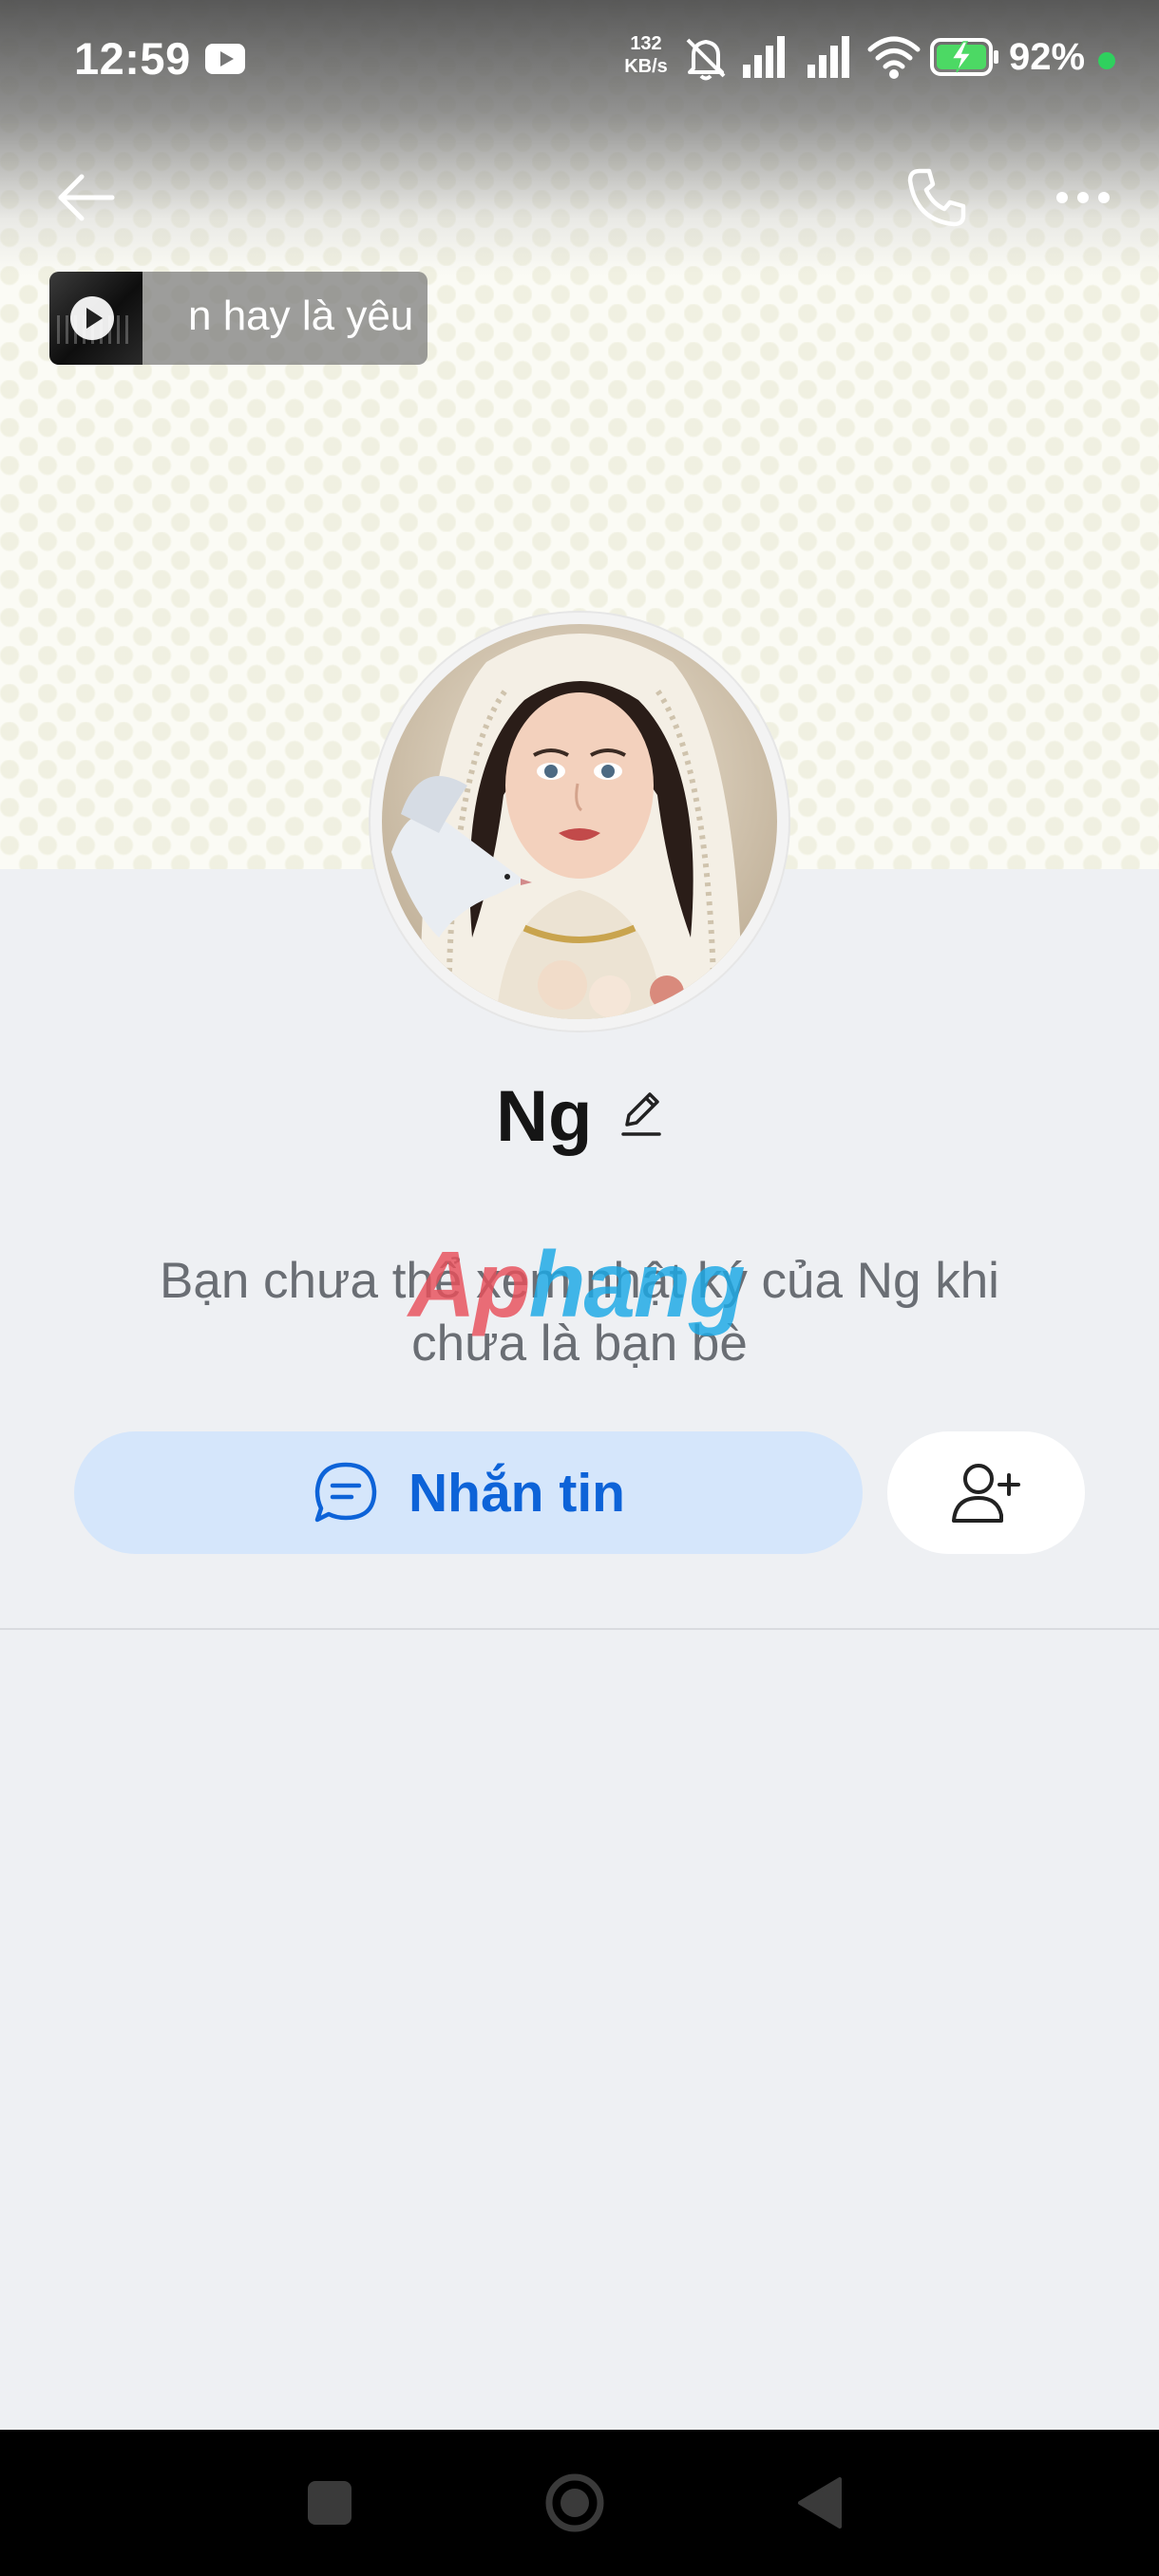 This screenshot has height=2576, width=1159. What do you see at coordinates (225, 59) in the screenshot?
I see `youtube-icon` at bounding box center [225, 59].